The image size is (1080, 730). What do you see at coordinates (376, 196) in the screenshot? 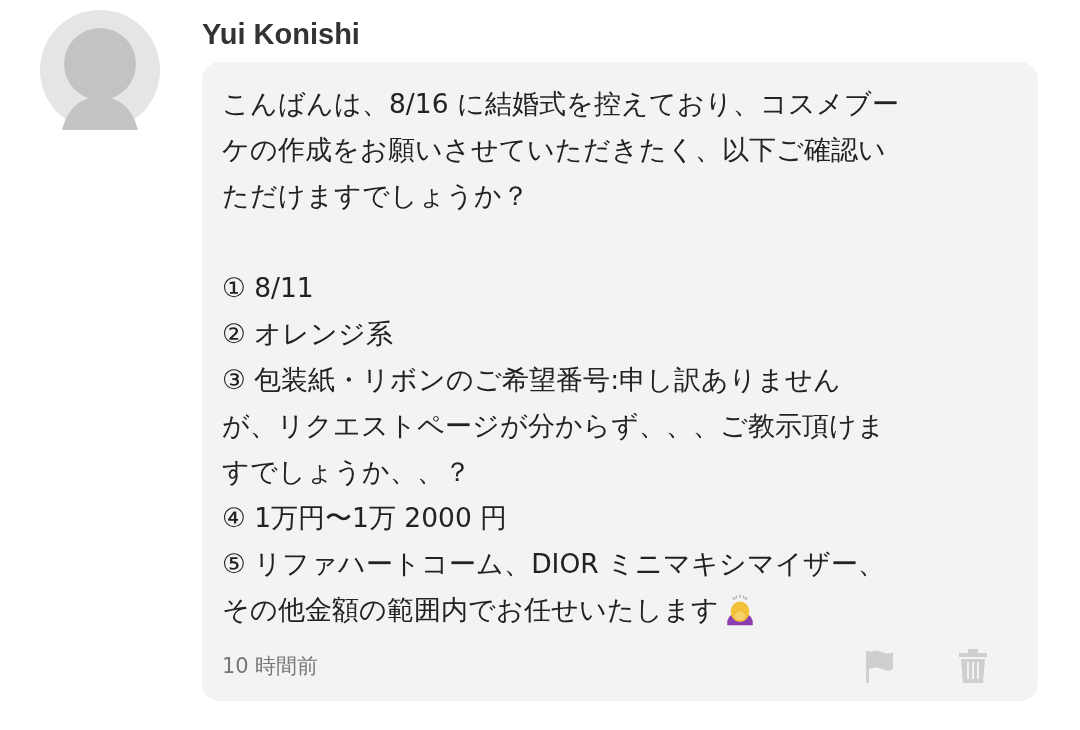
I see `message-text: ただけますでしょうか？` at bounding box center [376, 196].